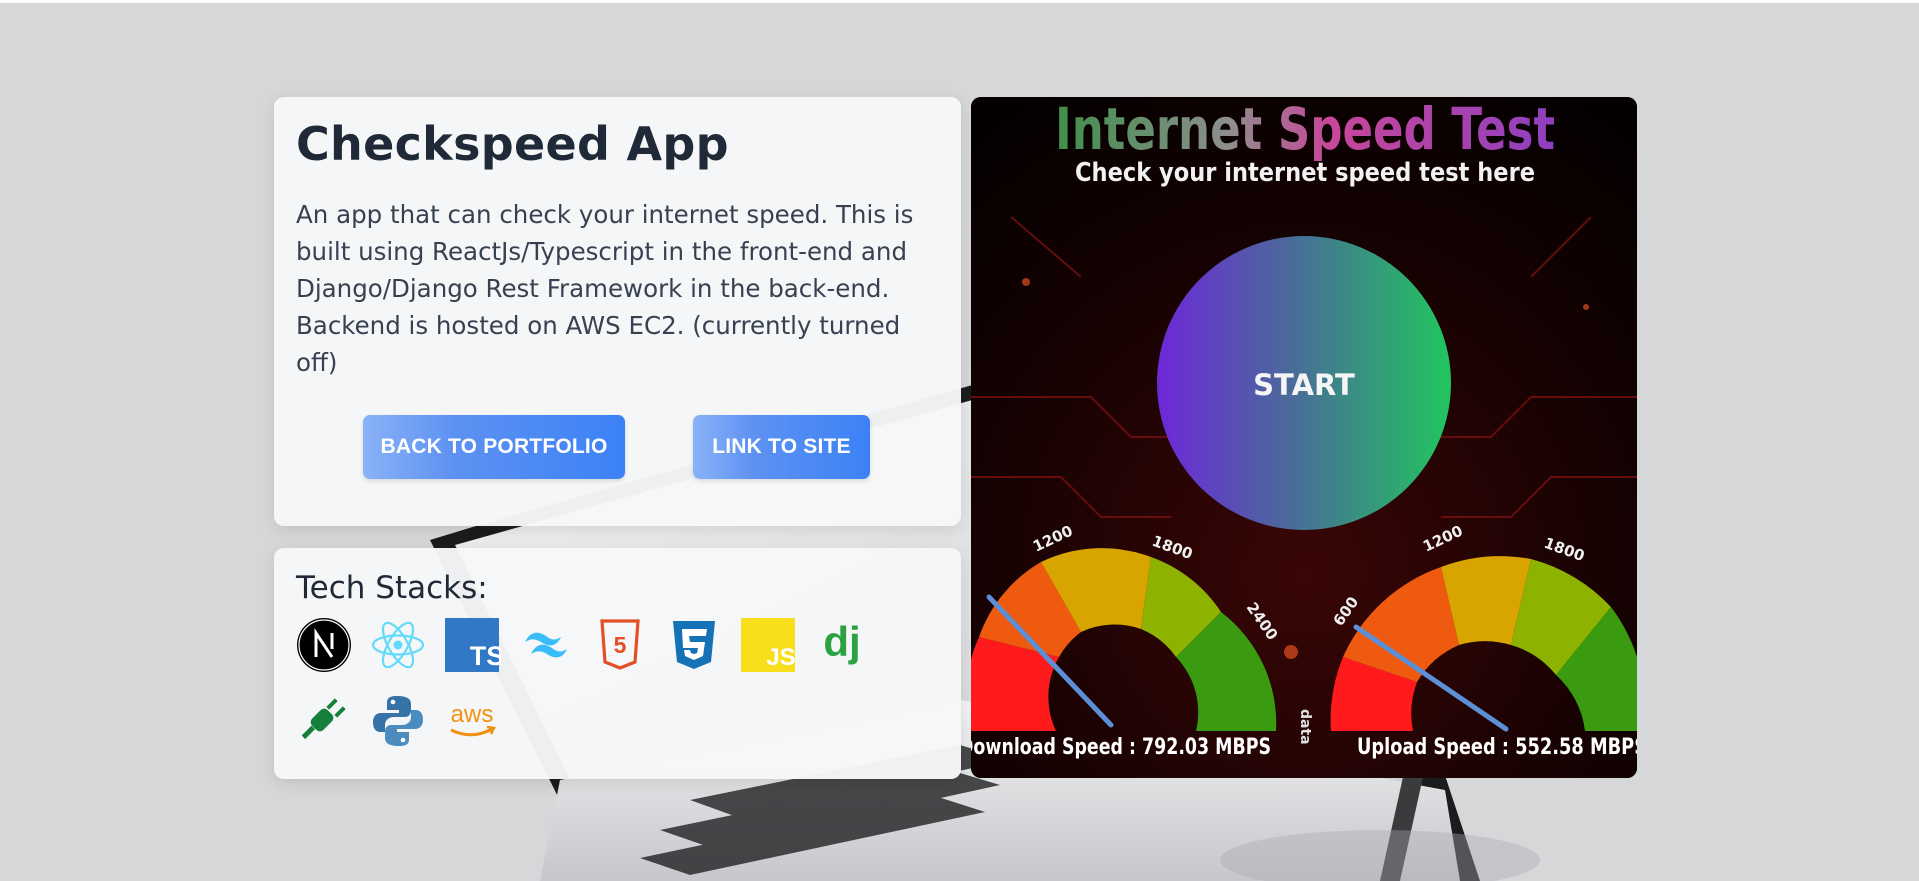  What do you see at coordinates (323, 719) in the screenshot?
I see `plug-icon` at bounding box center [323, 719].